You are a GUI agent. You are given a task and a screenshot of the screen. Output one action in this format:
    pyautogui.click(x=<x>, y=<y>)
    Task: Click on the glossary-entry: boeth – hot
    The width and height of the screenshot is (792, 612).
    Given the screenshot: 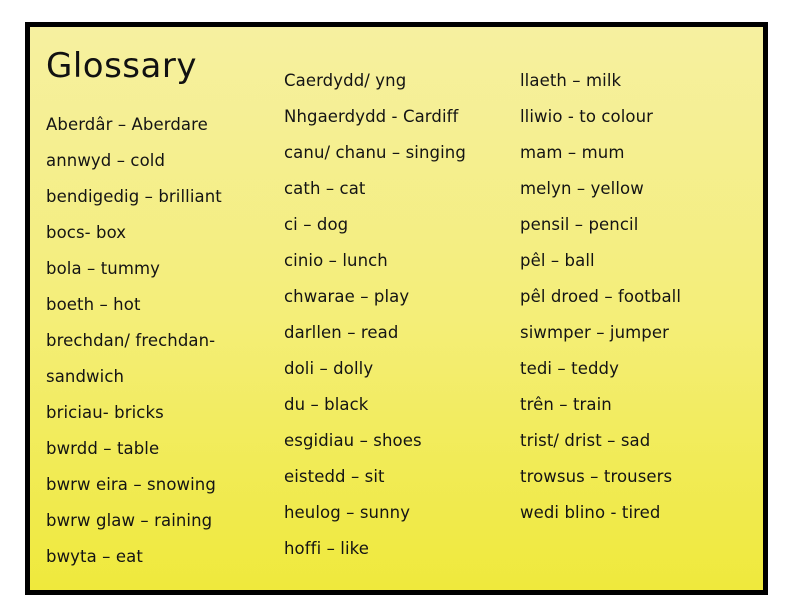 What is the action you would take?
    pyautogui.click(x=93, y=304)
    